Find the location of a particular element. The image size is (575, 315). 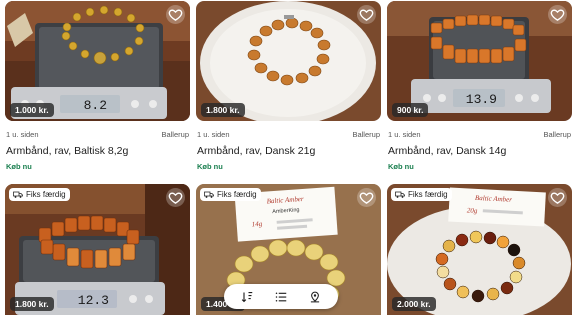

listing-title: Armbånd, rav, Dansk 21g is located at coordinates (288, 151).